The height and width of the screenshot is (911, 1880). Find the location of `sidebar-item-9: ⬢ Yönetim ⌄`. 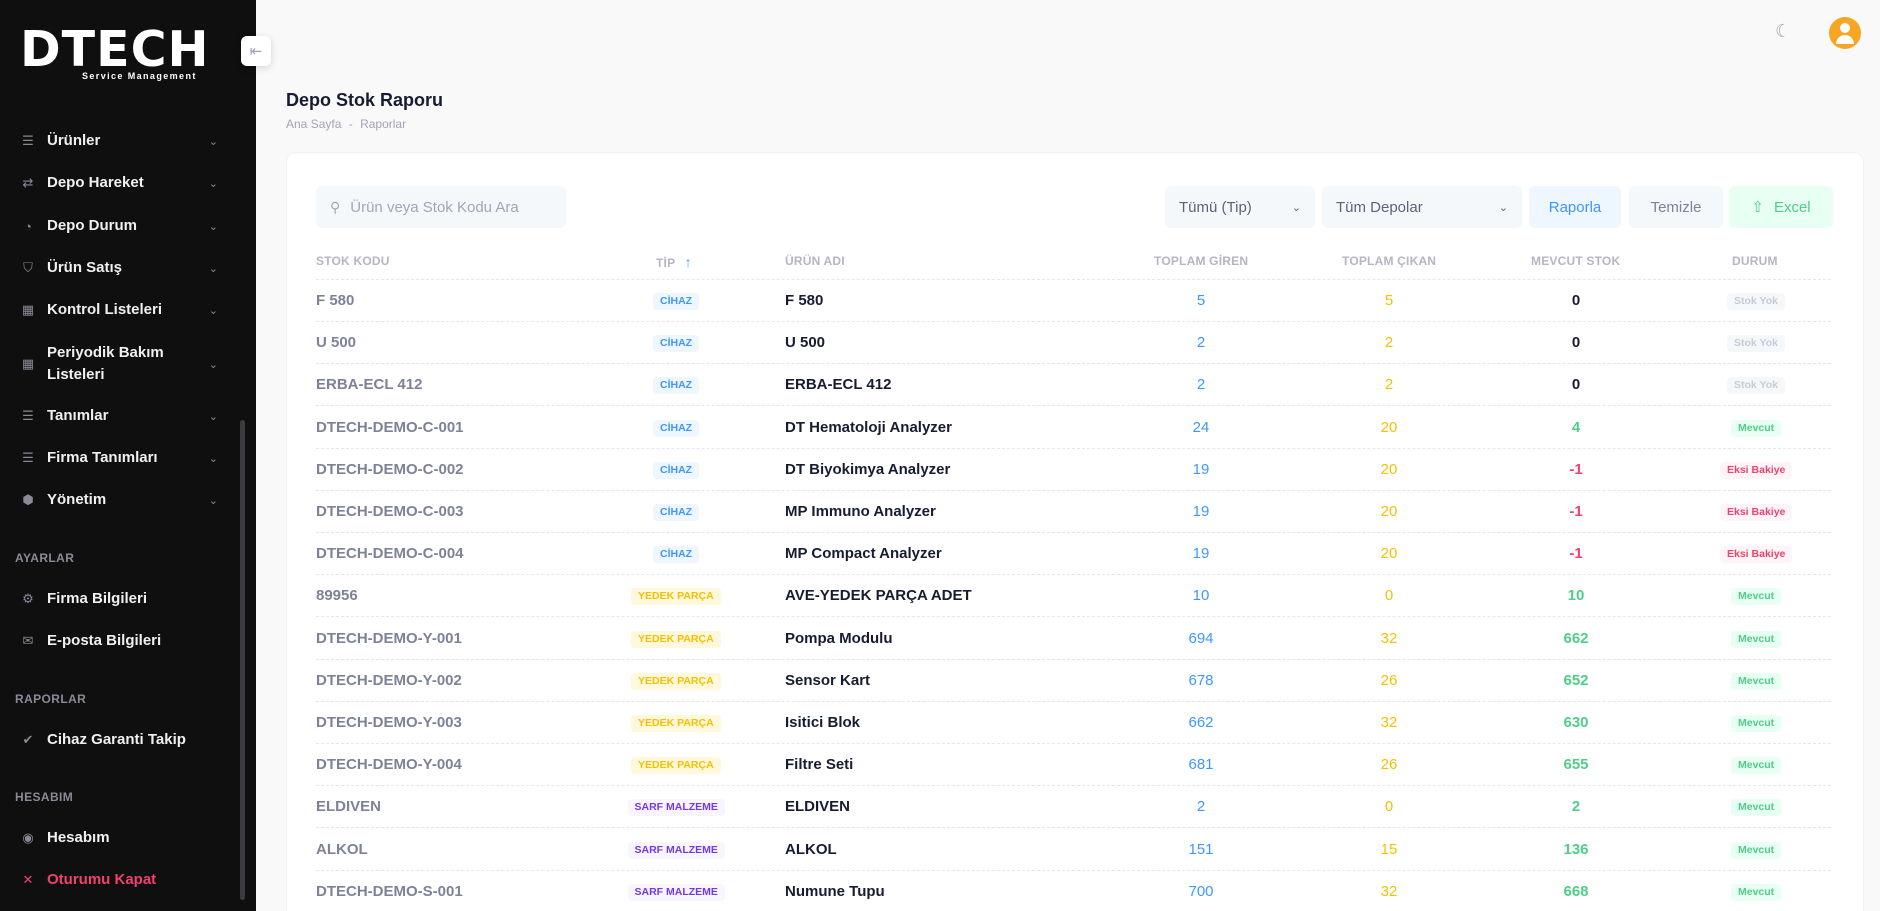

sidebar-item-9: ⬢ Yönetim ⌄ is located at coordinates (120, 500).